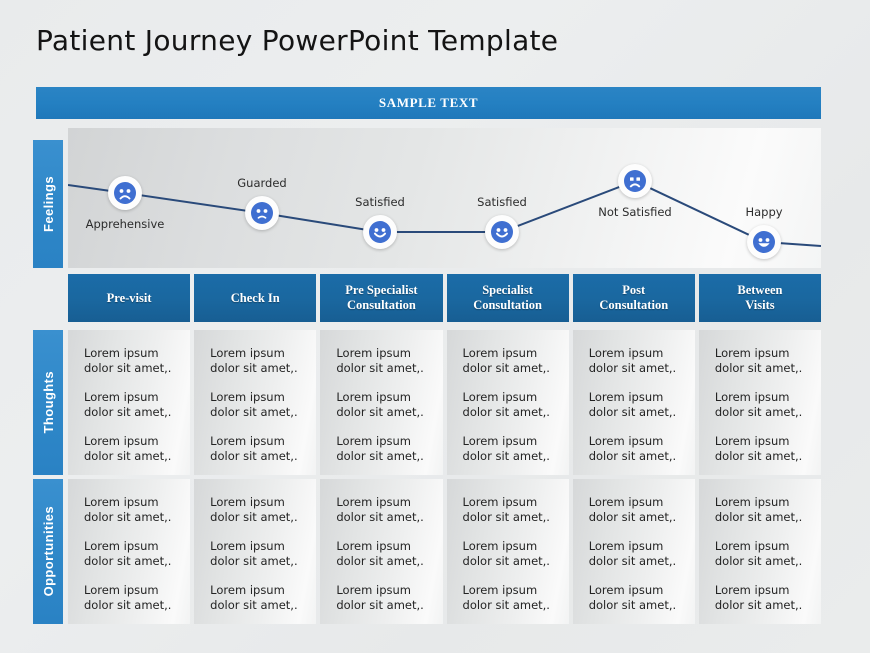  Describe the element at coordinates (428, 103) in the screenshot. I see `sample-text-banner: SAMPLE TEXT` at that location.